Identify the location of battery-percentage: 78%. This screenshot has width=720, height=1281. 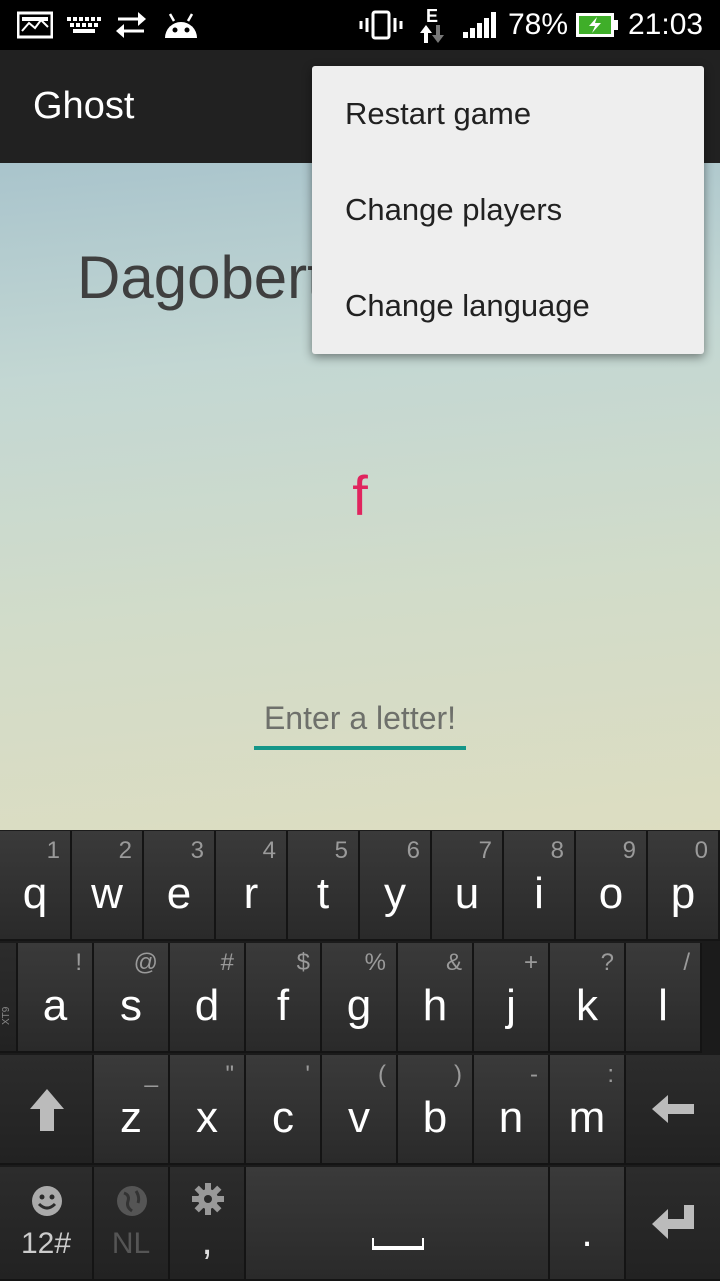
(538, 24).